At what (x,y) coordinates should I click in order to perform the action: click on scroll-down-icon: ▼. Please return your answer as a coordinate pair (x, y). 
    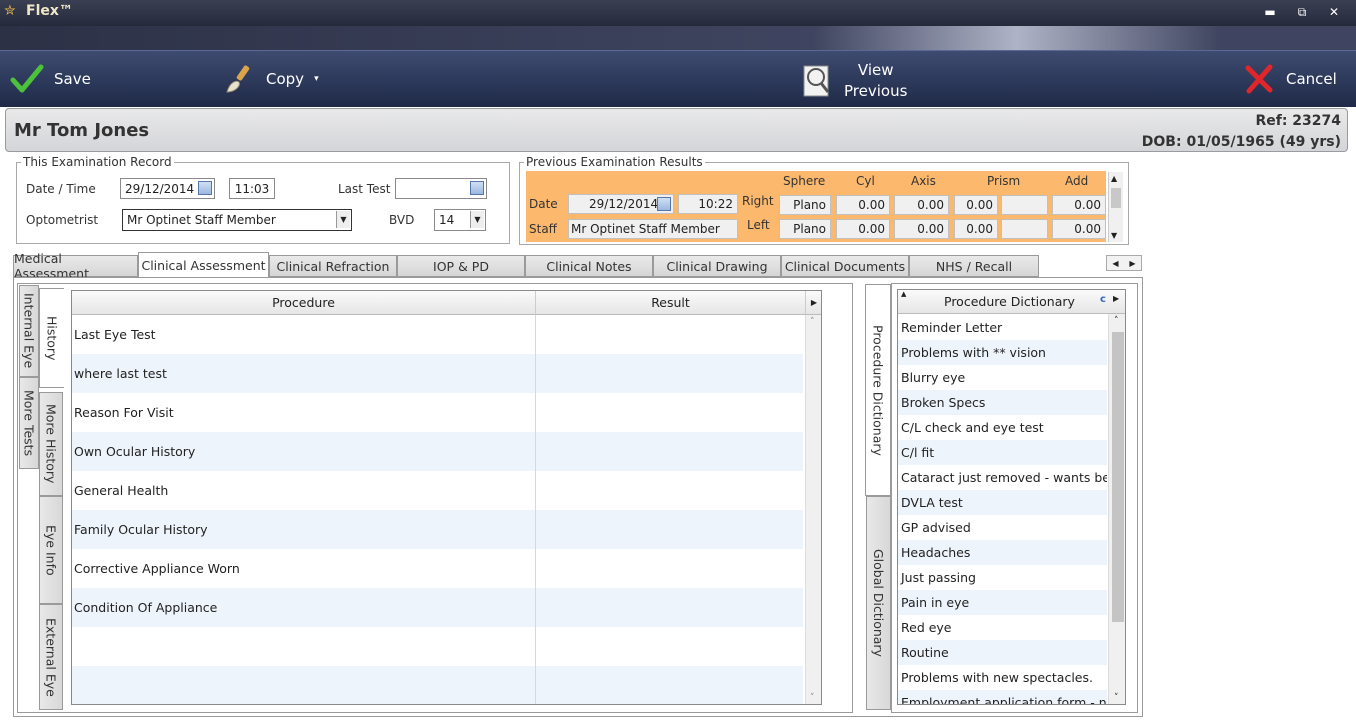
    Looking at the image, I should click on (1114, 235).